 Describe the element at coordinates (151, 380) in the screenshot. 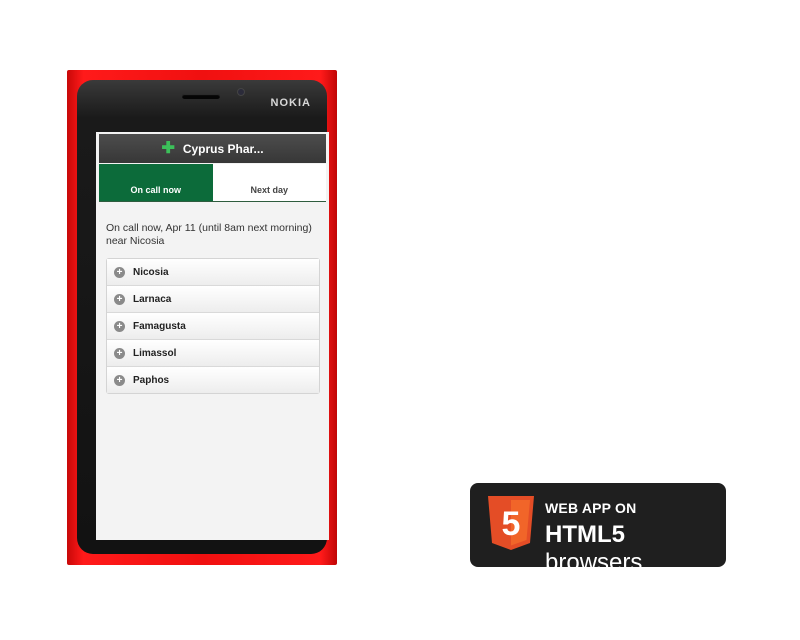

I see `city-label: Paphos` at that location.